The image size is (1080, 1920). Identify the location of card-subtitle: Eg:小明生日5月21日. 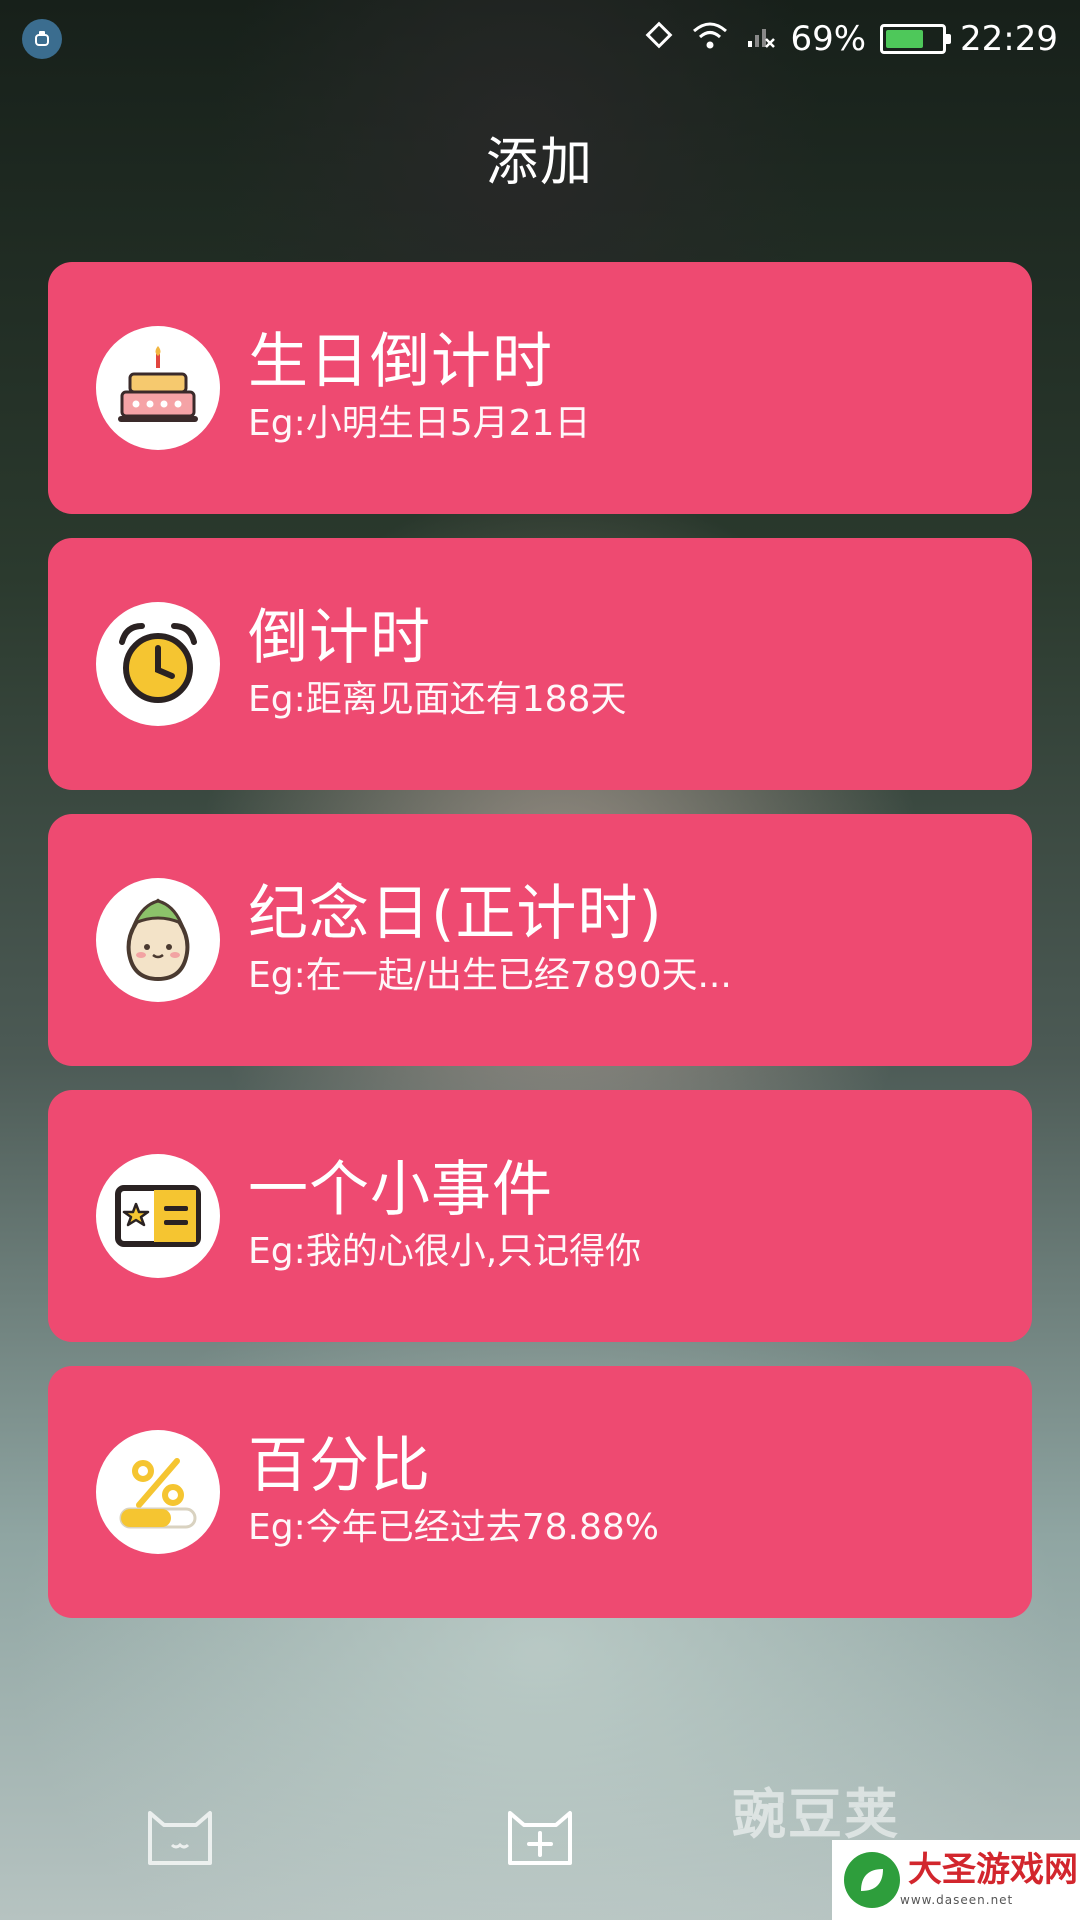
(419, 424).